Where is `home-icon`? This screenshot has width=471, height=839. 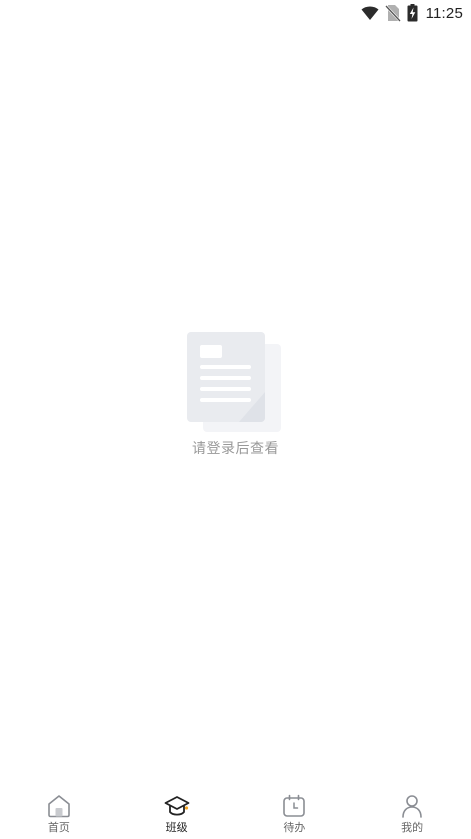 home-icon is located at coordinates (59, 806).